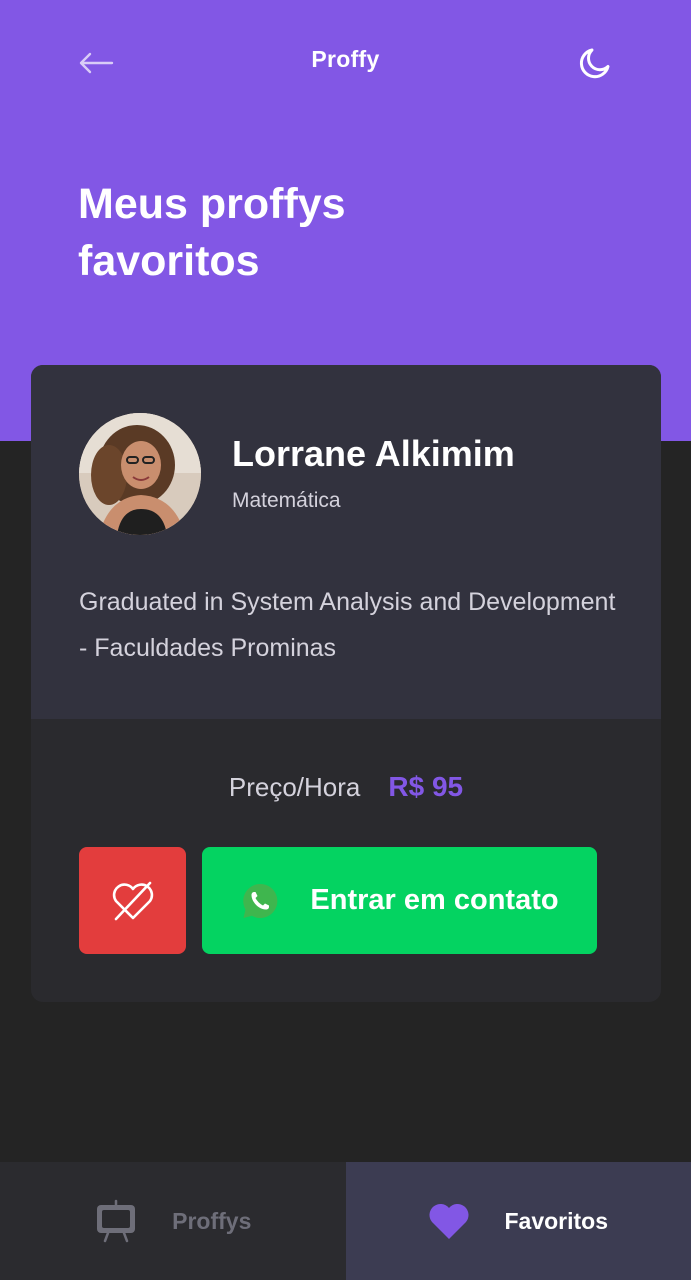  Describe the element at coordinates (434, 900) in the screenshot. I see `contact-label: Entrar em contato` at that location.